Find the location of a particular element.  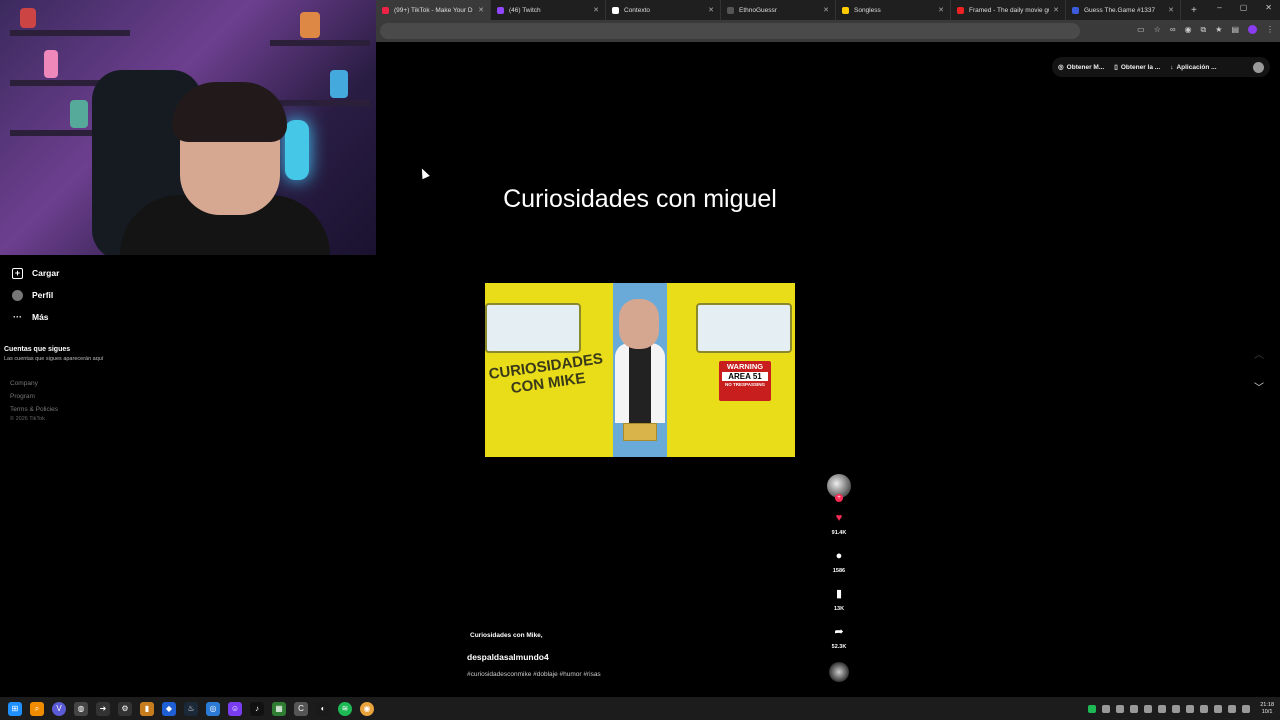

app-green-icon: ▦ is located at coordinates (279, 708).